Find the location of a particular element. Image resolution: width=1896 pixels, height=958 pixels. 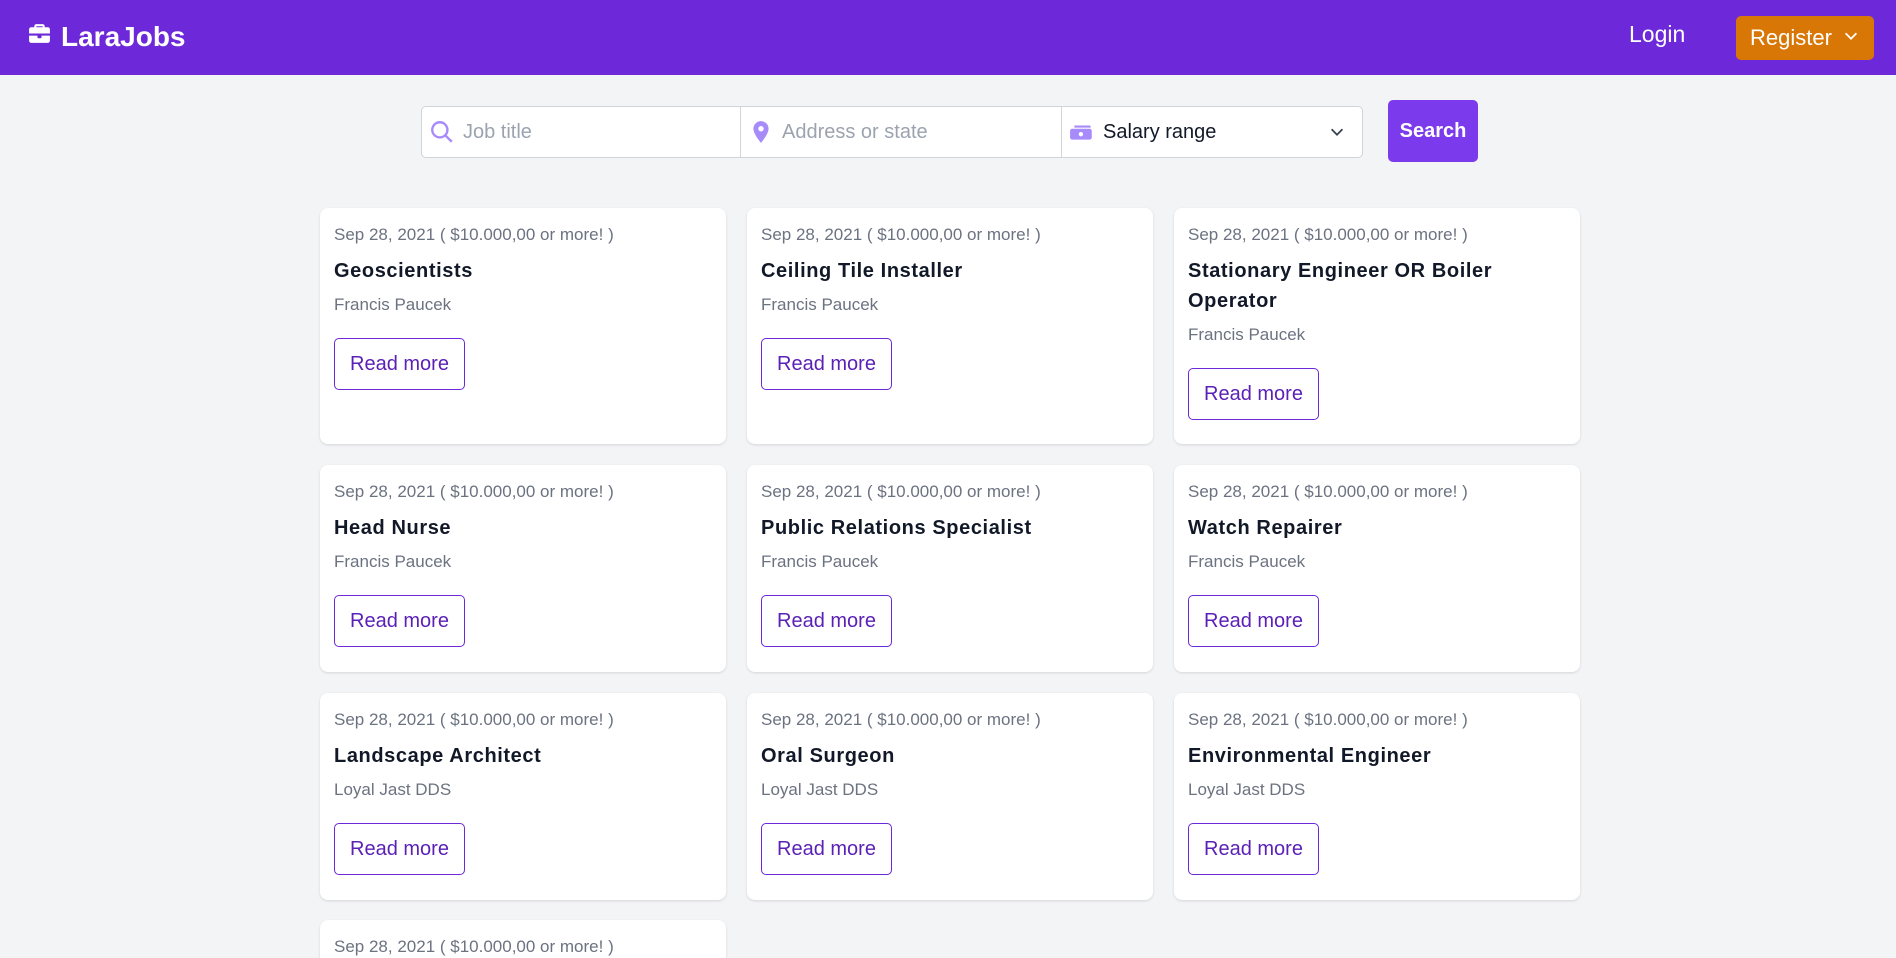

search-bar: Salary range is located at coordinates (892, 132).